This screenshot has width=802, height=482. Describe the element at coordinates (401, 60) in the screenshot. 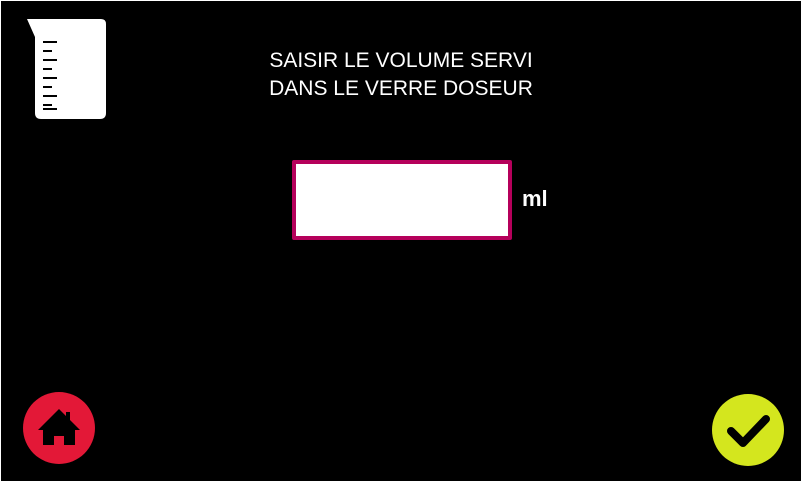

I see `prompt-line-1: SAISIR LE VOLUME SERVI` at that location.